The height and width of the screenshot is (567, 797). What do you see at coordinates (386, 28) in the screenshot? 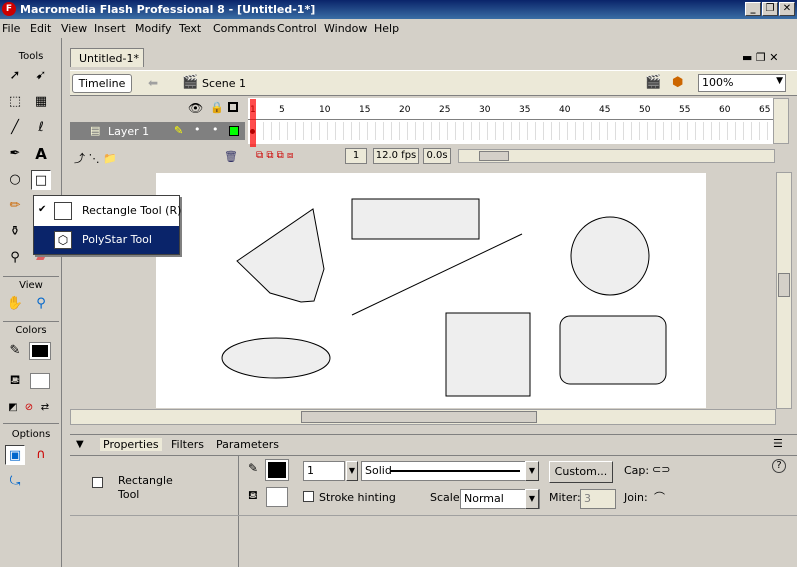
I see `menu-help: Help` at bounding box center [386, 28].